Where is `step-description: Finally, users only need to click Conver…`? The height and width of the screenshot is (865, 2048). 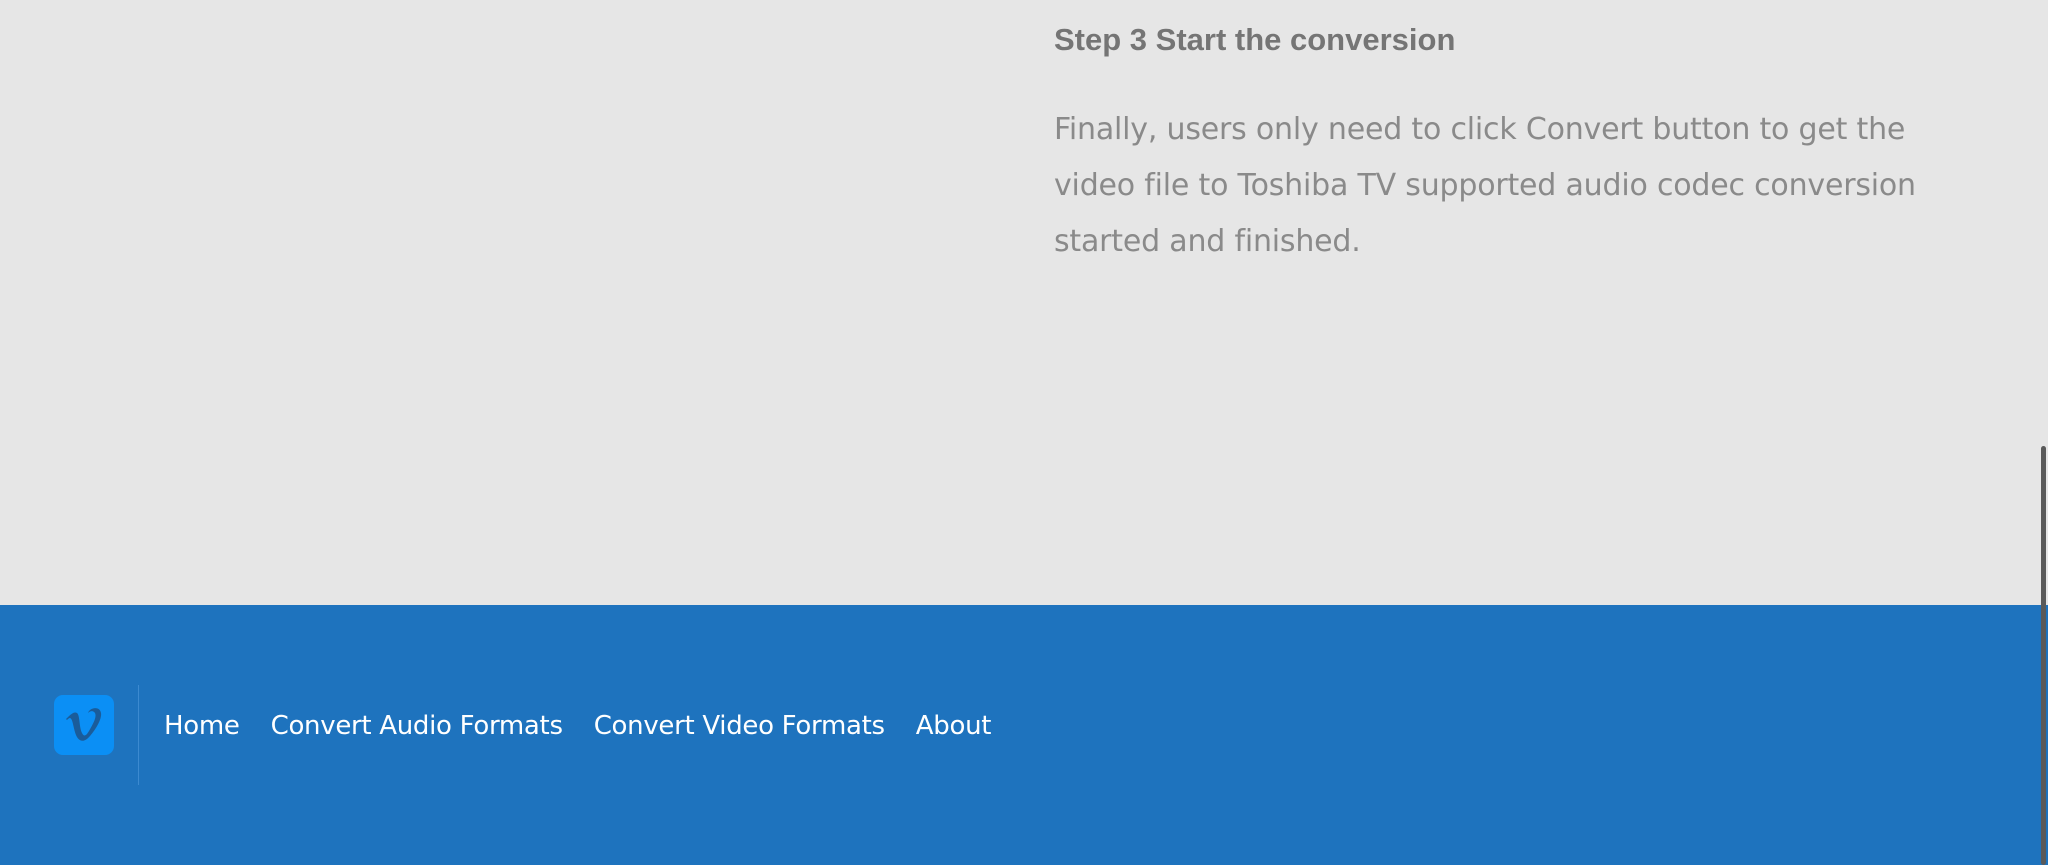 step-description: Finally, users only need to click Conver… is located at coordinates (1485, 185).